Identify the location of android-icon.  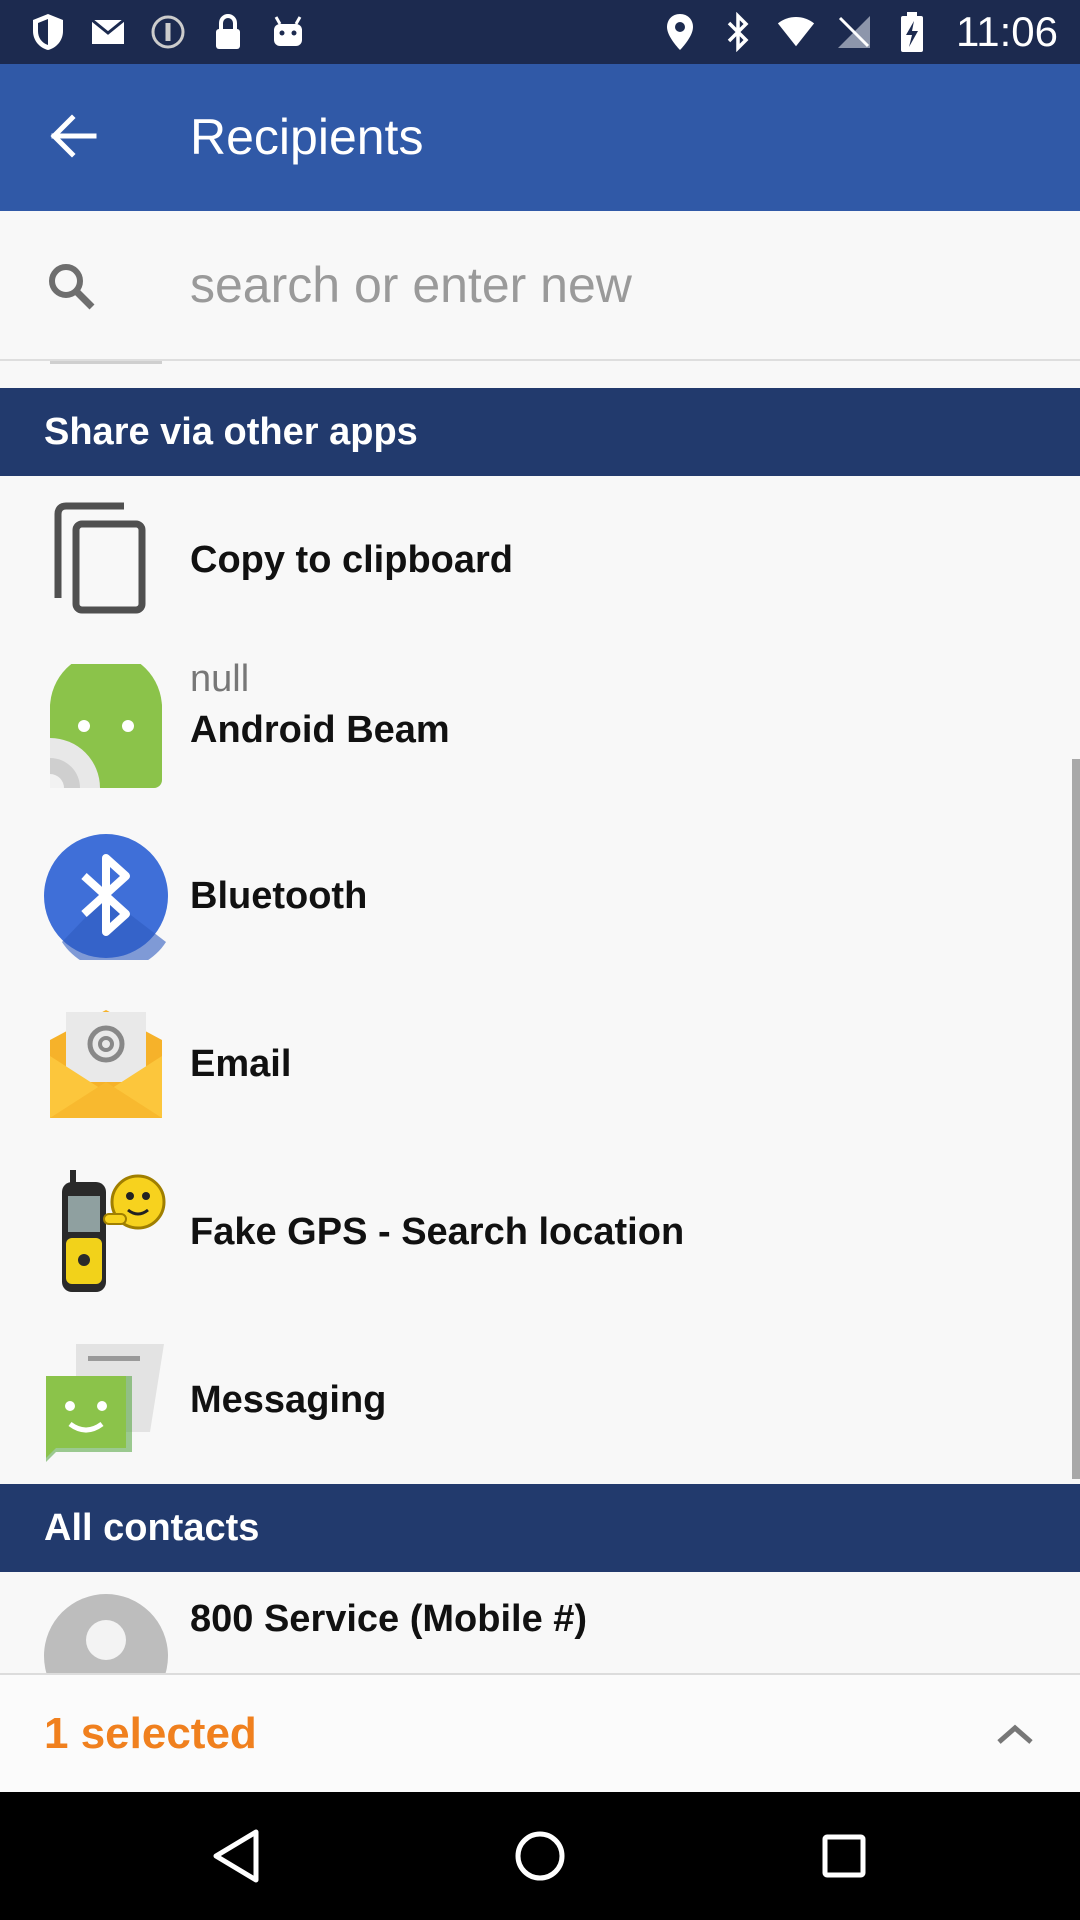
(288, 32).